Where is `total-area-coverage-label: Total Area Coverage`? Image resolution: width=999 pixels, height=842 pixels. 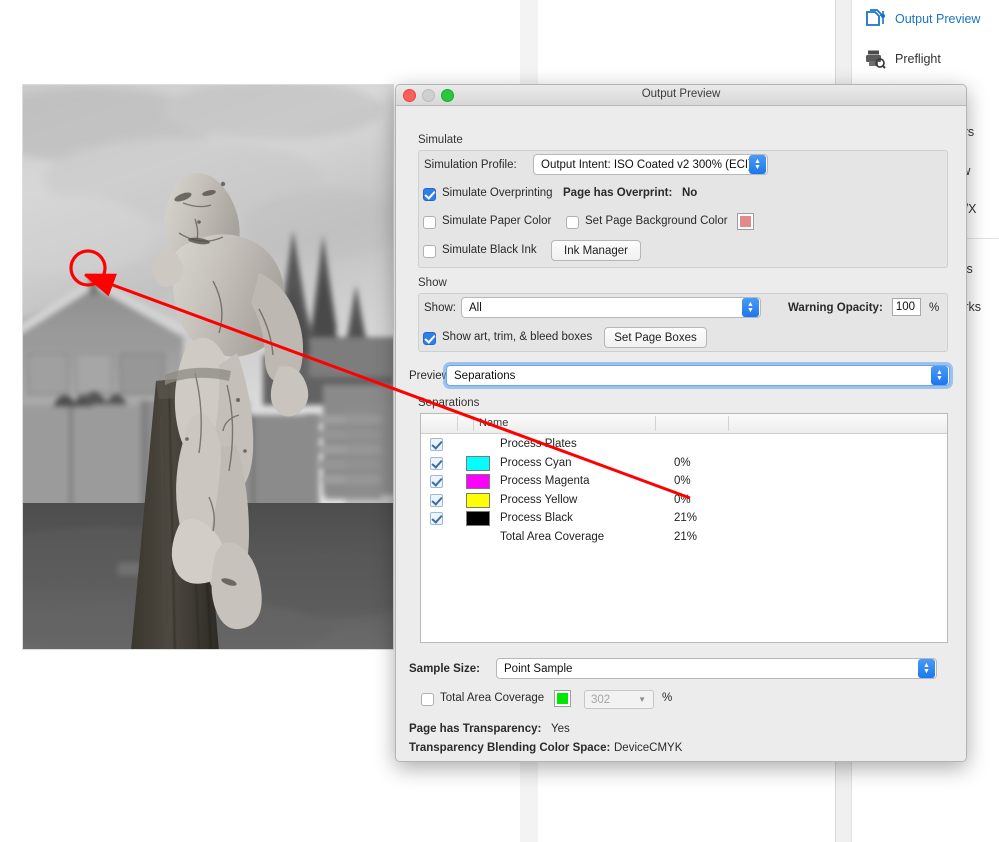 total-area-coverage-label: Total Area Coverage is located at coordinates (492, 698).